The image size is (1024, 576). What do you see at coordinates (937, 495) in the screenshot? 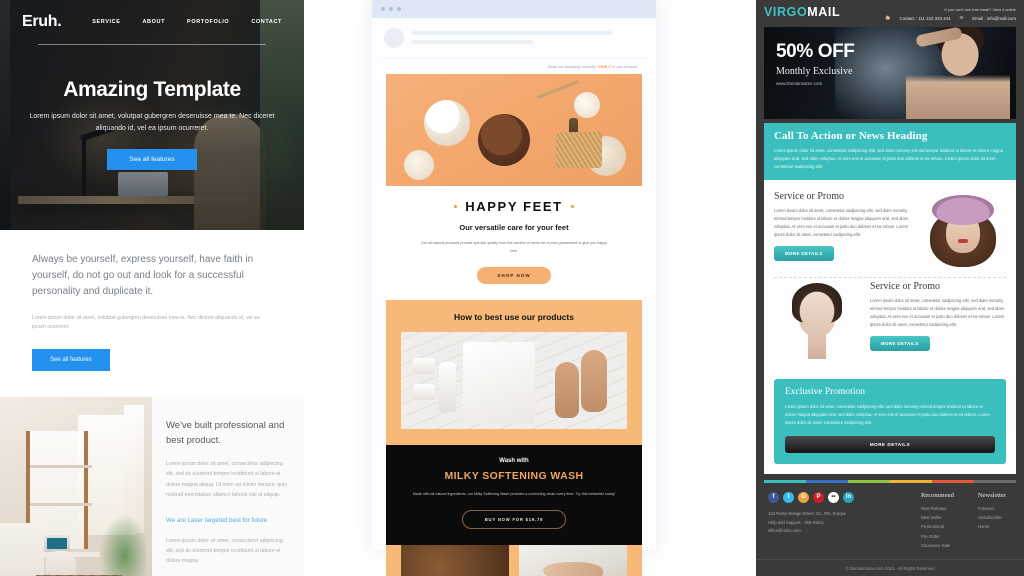
I see `footer-column-1-title: Recommend` at bounding box center [937, 495].